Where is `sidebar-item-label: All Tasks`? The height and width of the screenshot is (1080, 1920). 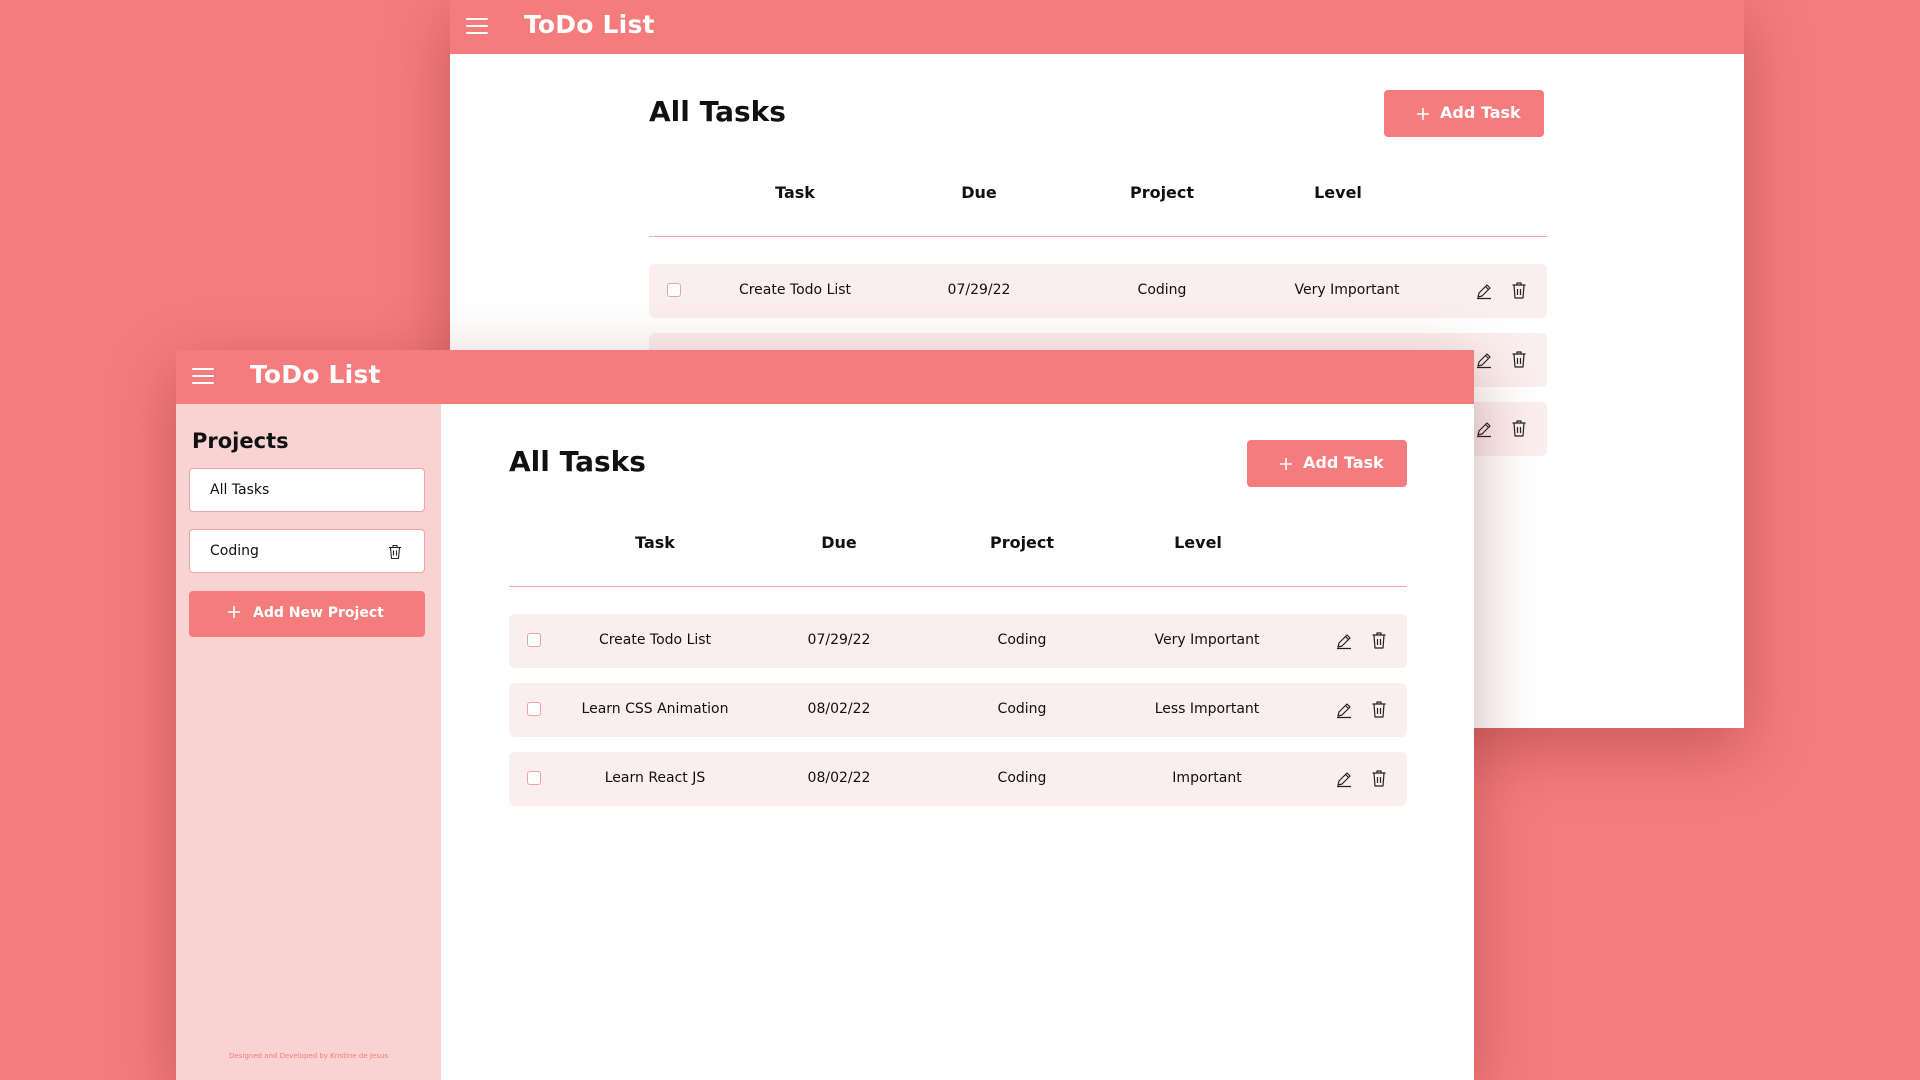 sidebar-item-label: All Tasks is located at coordinates (240, 490).